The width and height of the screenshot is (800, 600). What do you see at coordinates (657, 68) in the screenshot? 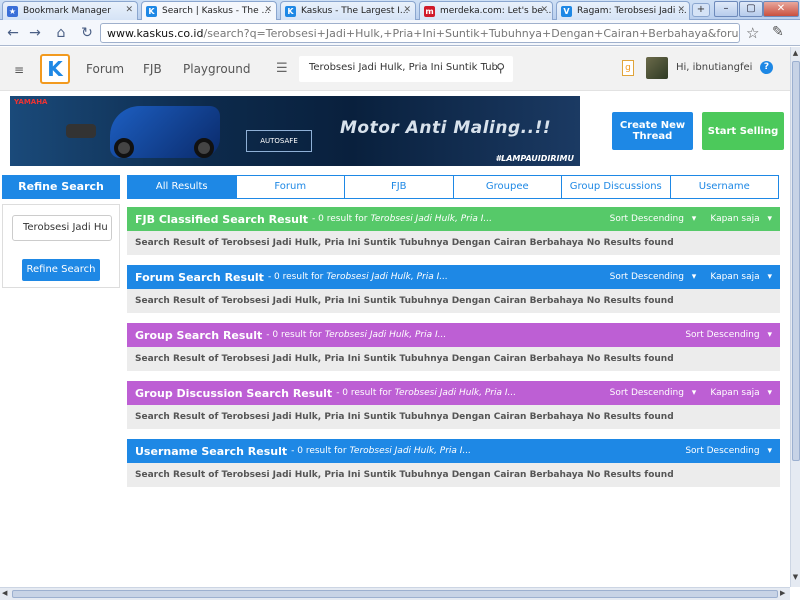
I see `avatar` at bounding box center [657, 68].